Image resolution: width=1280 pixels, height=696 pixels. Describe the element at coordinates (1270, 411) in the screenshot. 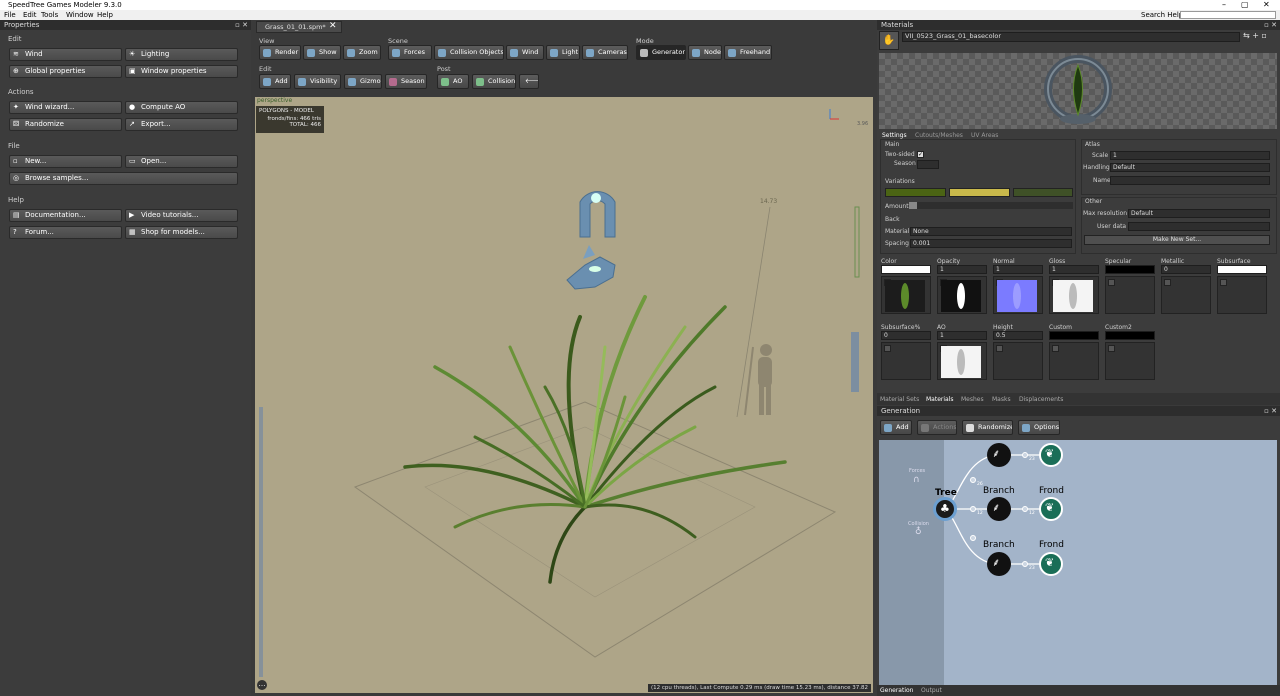

I see `generation-float-close-icon: ▫ ✕` at that location.